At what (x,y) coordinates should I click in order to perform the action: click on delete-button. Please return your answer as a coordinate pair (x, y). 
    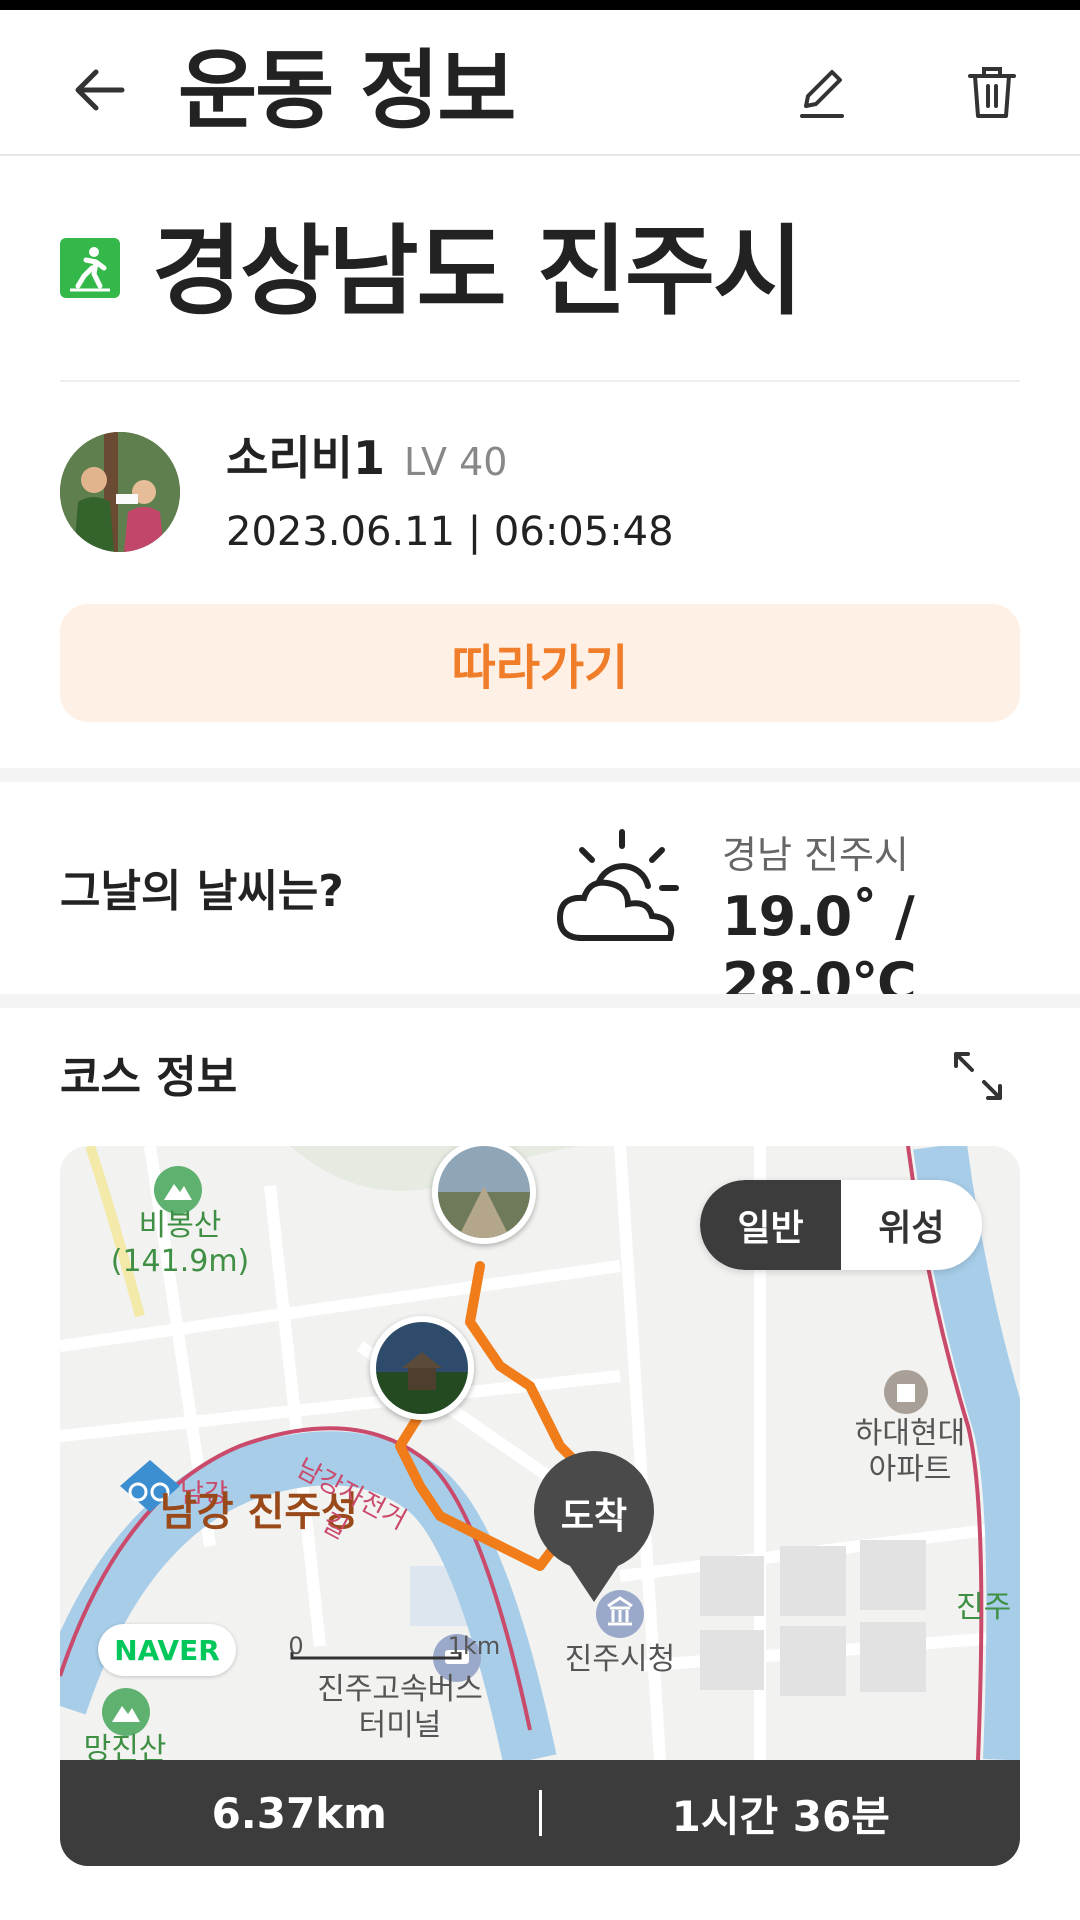
    Looking at the image, I should click on (992, 92).